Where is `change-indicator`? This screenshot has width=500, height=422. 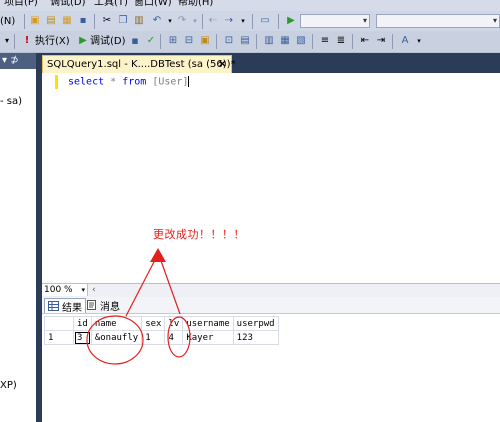 change-indicator is located at coordinates (56, 82).